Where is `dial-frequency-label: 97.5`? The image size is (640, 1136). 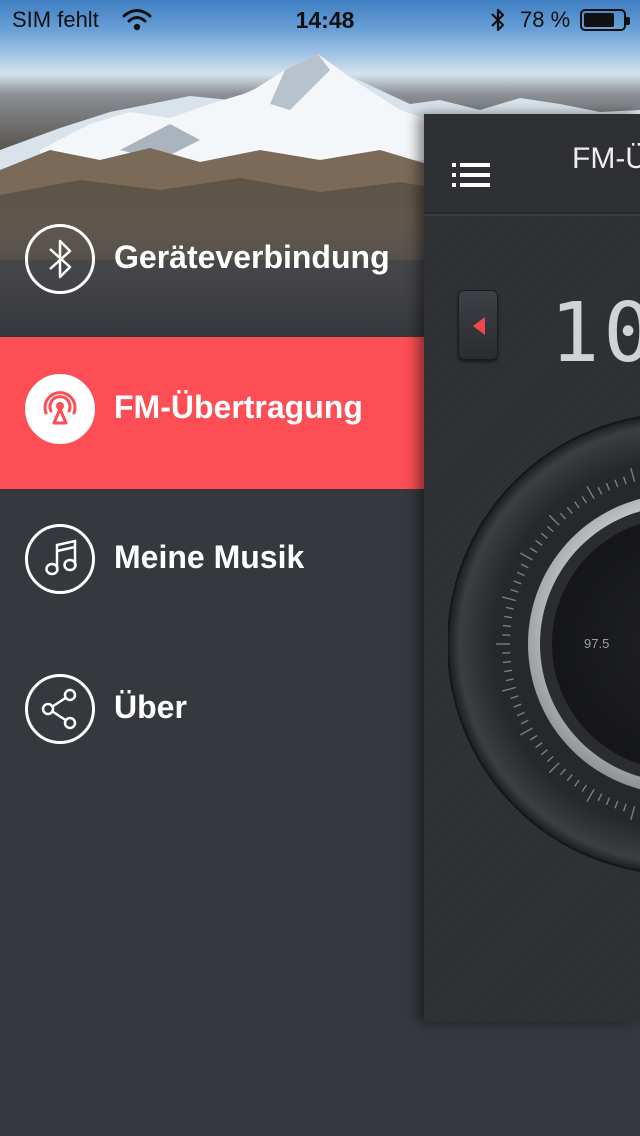
dial-frequency-label: 97.5 is located at coordinates (597, 643).